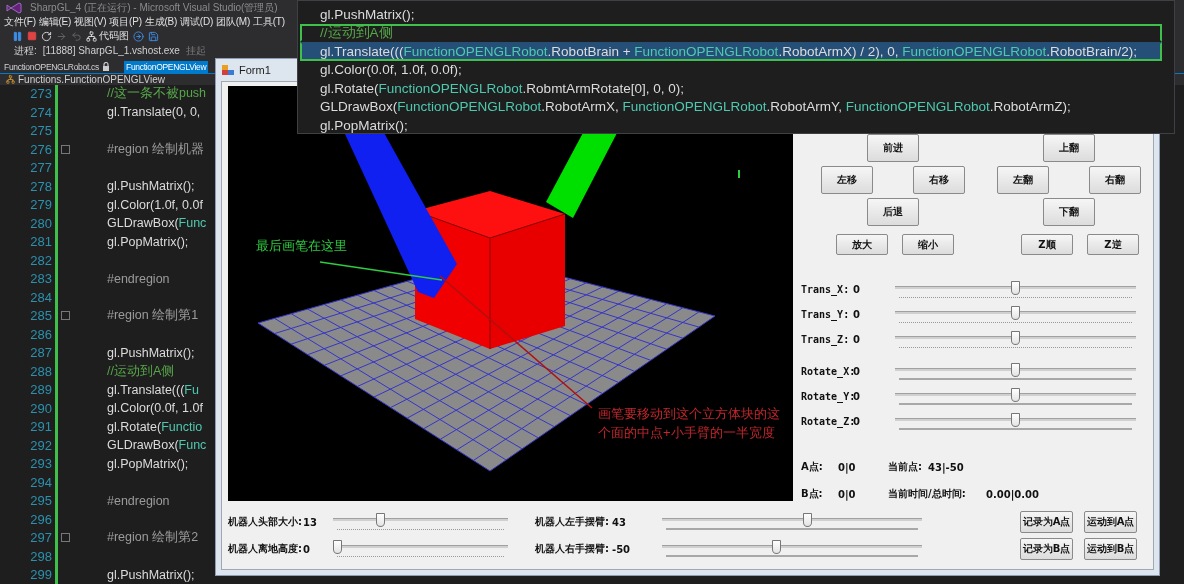  I want to click on readout-label: A点:, so click(812, 467).